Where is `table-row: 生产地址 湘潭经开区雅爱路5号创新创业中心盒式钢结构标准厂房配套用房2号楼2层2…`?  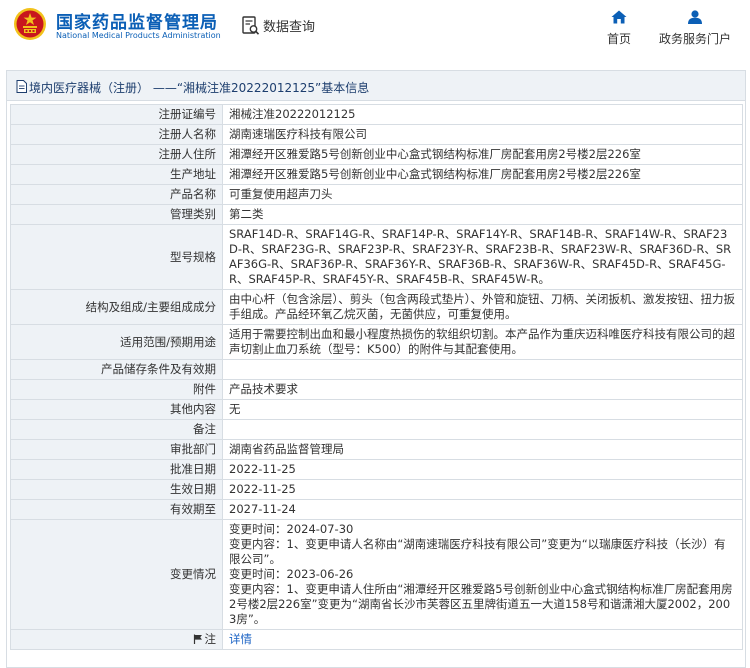
table-row: 生产地址 湘潭经开区雅爱路5号创新创业中心盒式钢结构标准厂房配套用房2号楼2层2… is located at coordinates (376, 174).